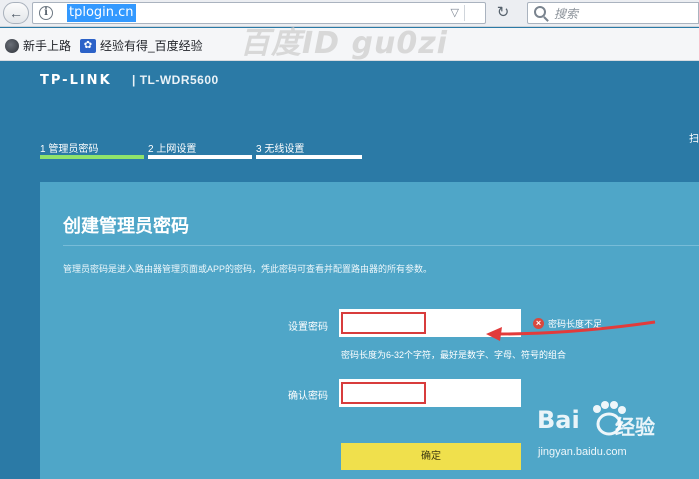  What do you see at coordinates (558, 420) in the screenshot?
I see `baidu-logo: Bai` at bounding box center [558, 420].